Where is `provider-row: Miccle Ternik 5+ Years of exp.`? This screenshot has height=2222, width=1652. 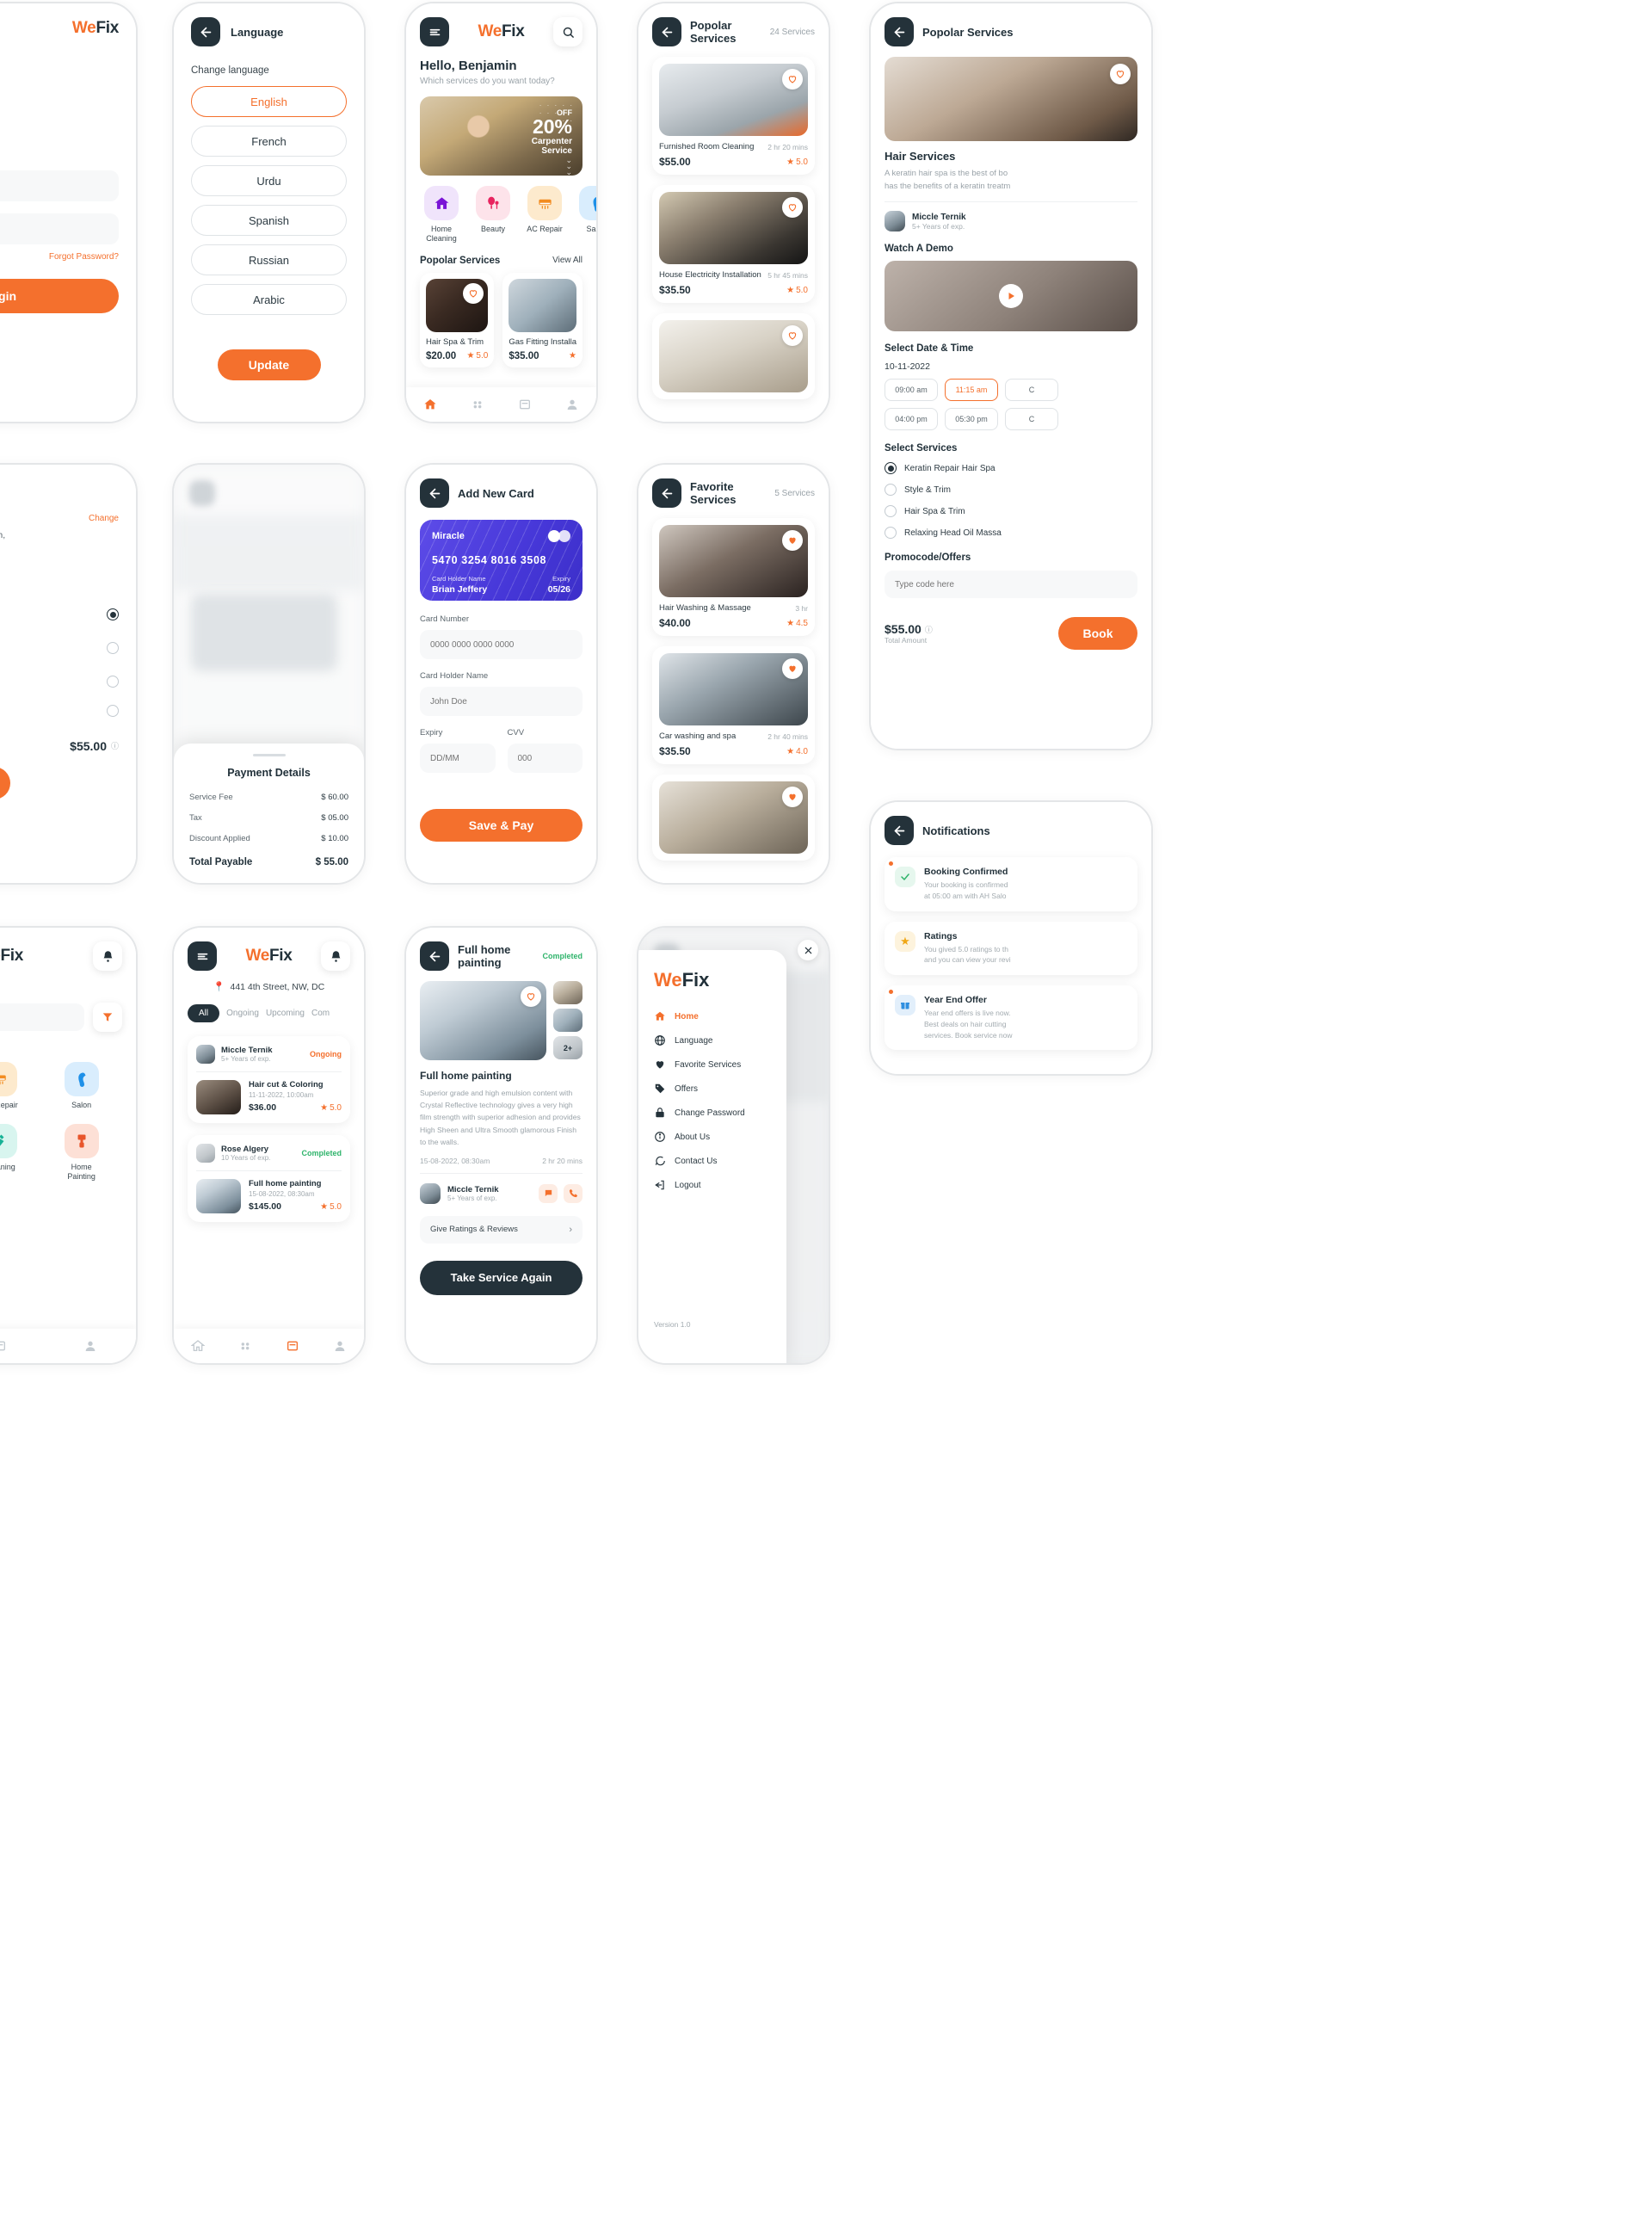 provider-row: Miccle Ternik 5+ Years of exp. is located at coordinates (1011, 221).